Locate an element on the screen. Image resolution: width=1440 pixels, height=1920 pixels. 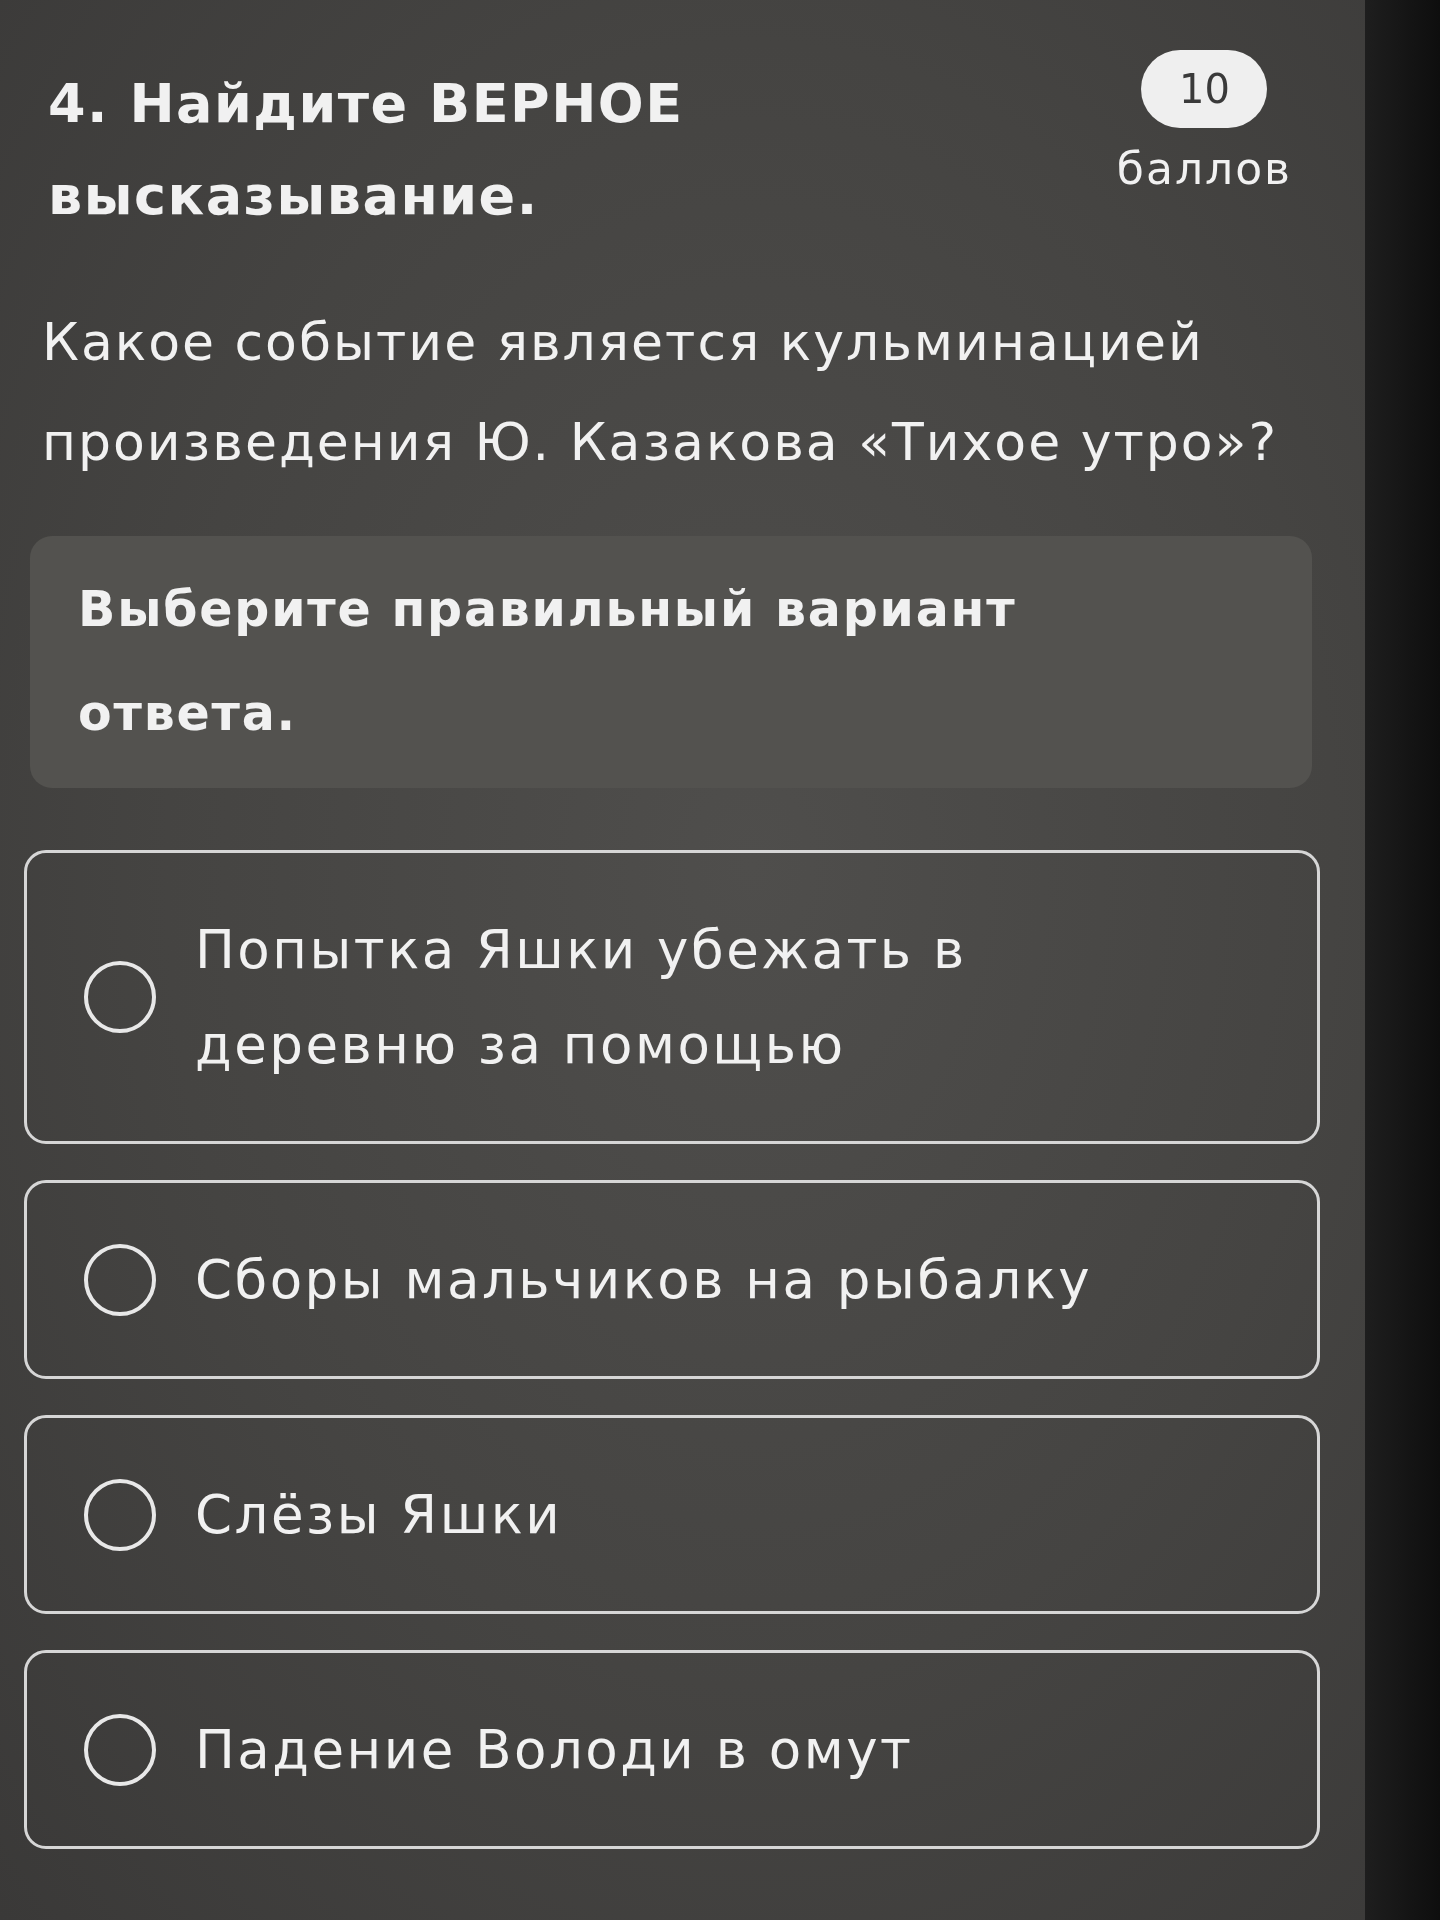
option-label: Попытка Яшки убежать в деревню за помощью is located at coordinates (581, 997).